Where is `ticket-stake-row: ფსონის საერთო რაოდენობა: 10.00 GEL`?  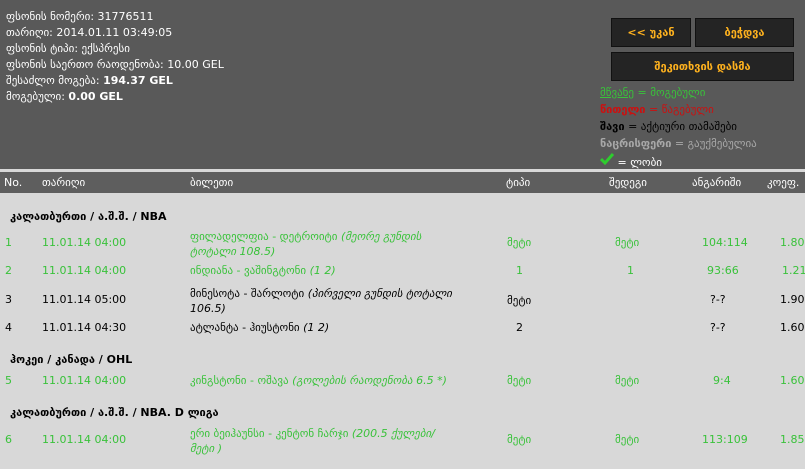 ticket-stake-row: ფსონის საერთო რაოდენობა: 10.00 GEL is located at coordinates (115, 64).